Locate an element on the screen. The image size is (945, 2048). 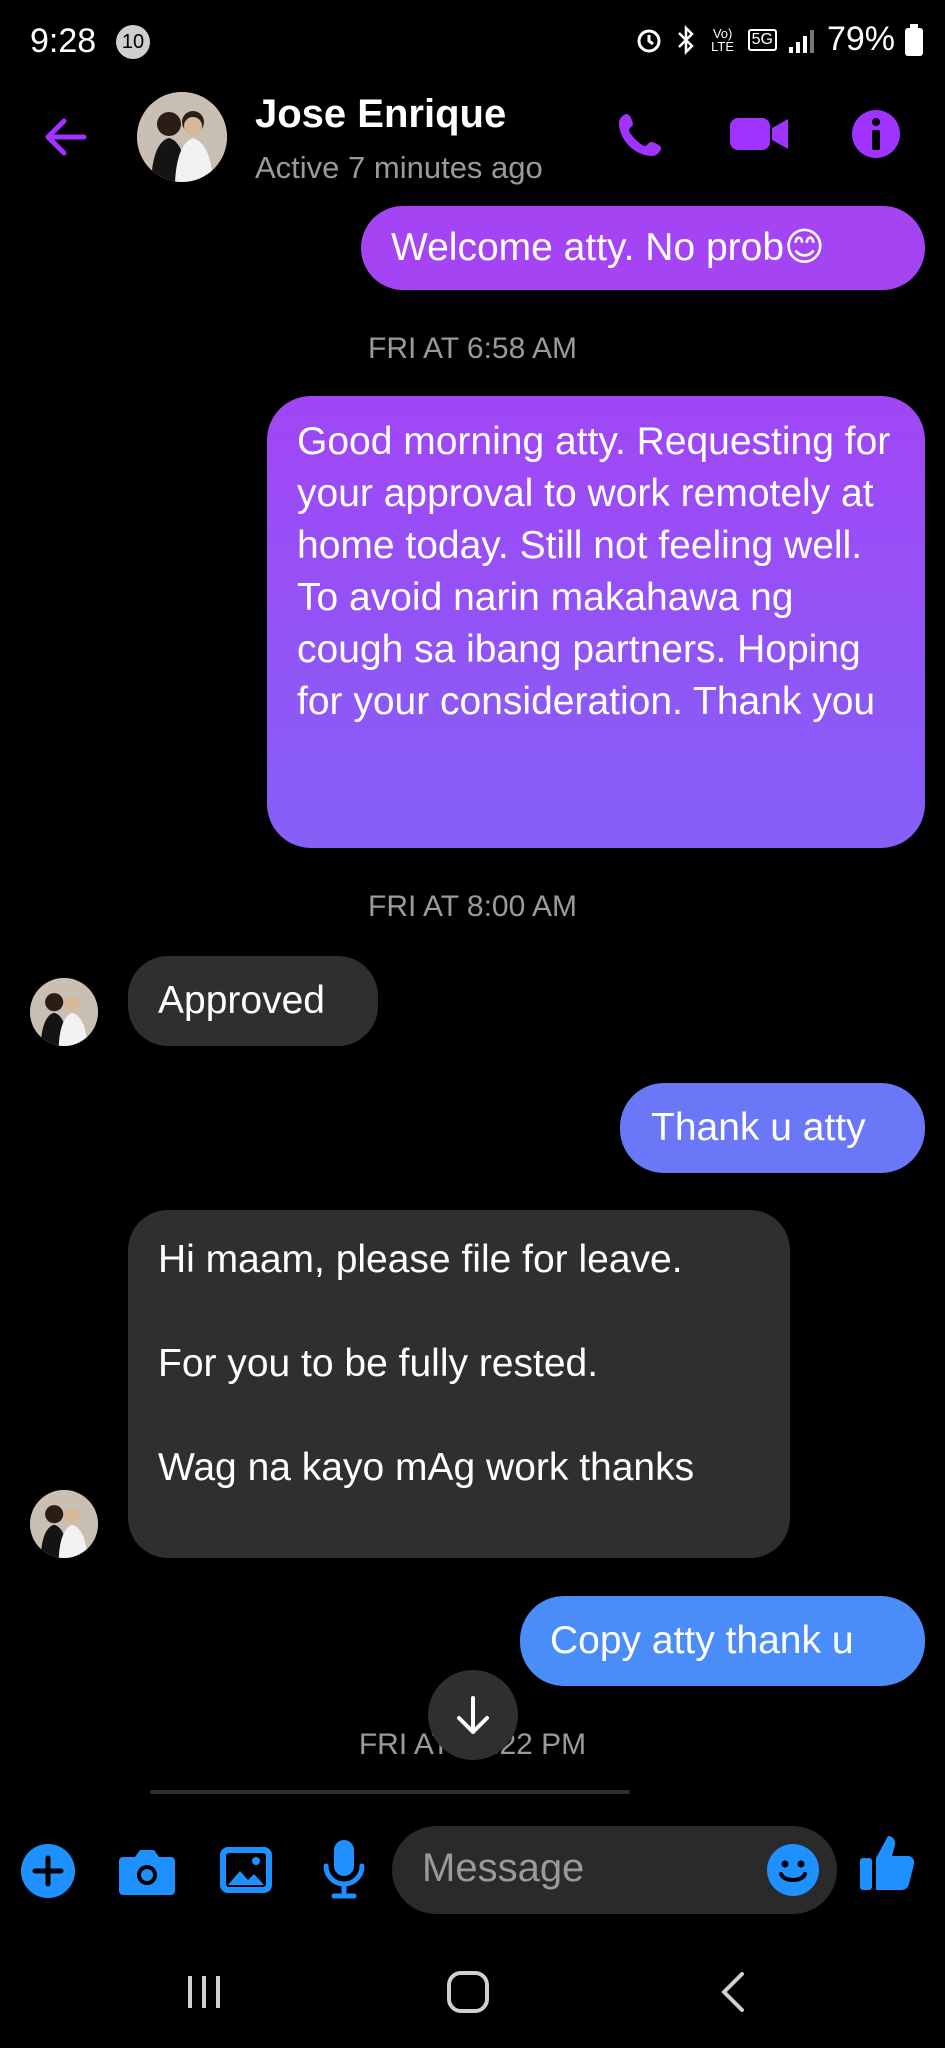
message-bubble-sent: Copy atty thank u is located at coordinates (722, 1641).